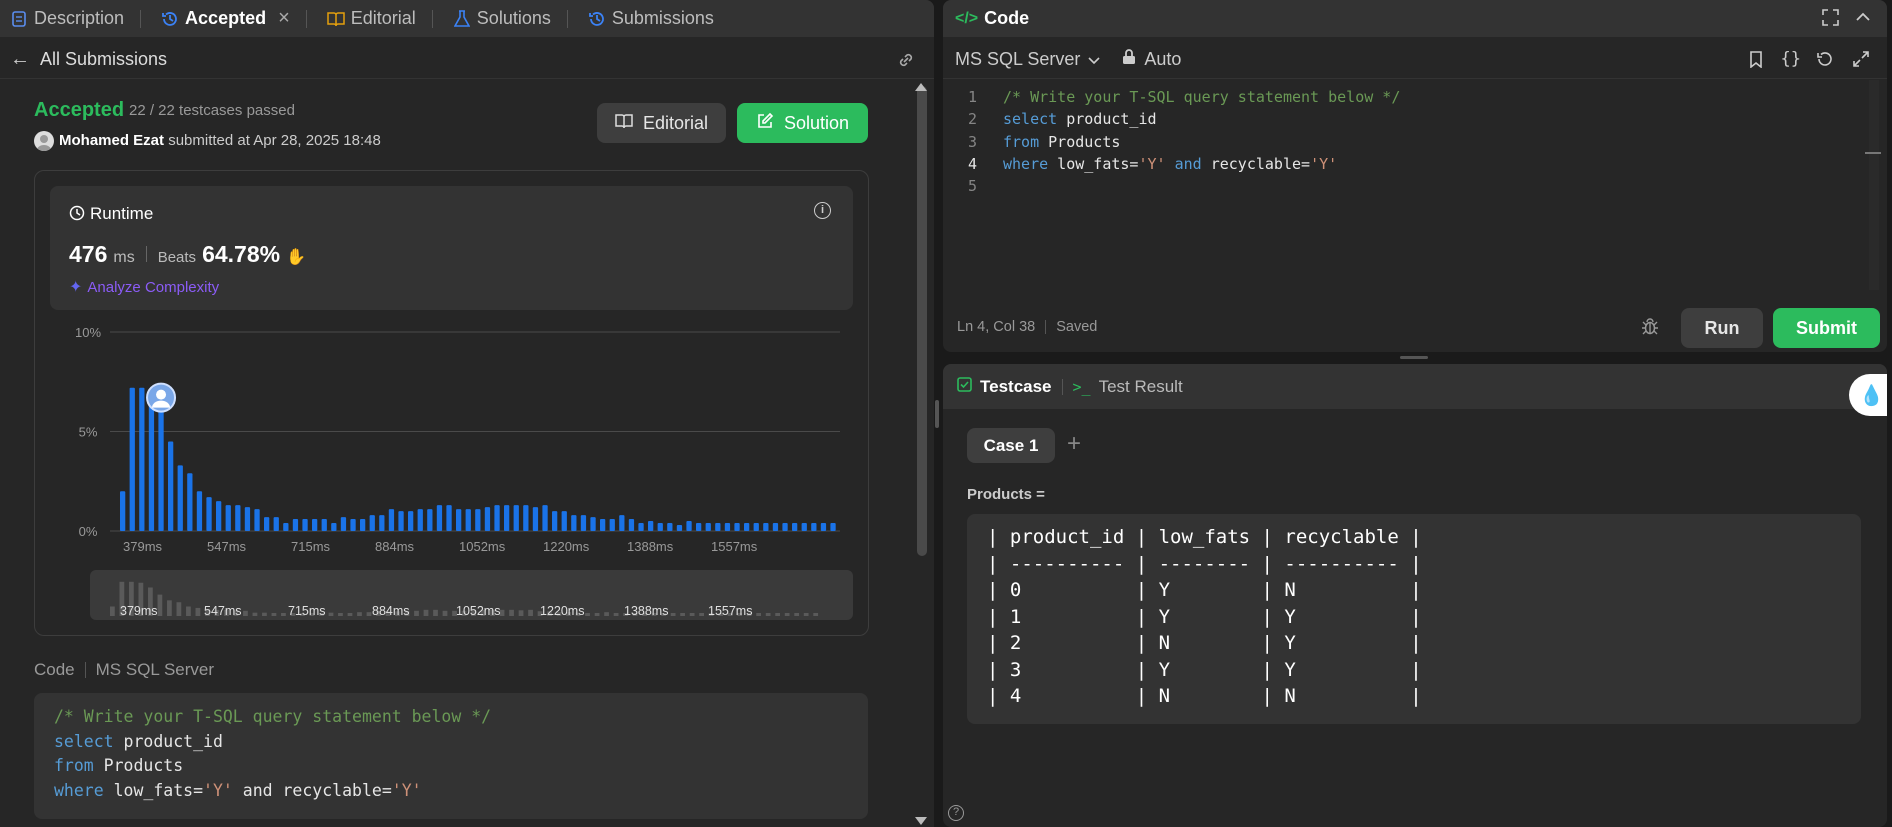 The image size is (1892, 827). I want to click on all-submissions-link: All Submissions, so click(103, 59).